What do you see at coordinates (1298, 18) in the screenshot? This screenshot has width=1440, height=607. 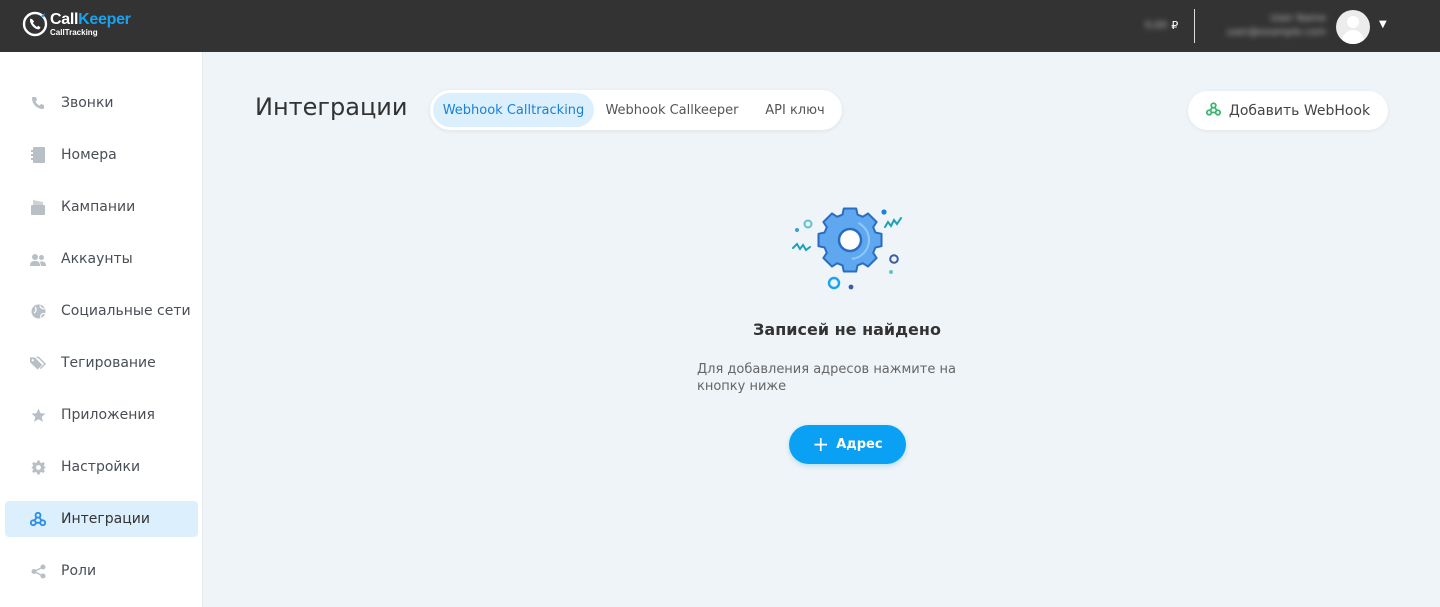 I see `user-name: User Name` at bounding box center [1298, 18].